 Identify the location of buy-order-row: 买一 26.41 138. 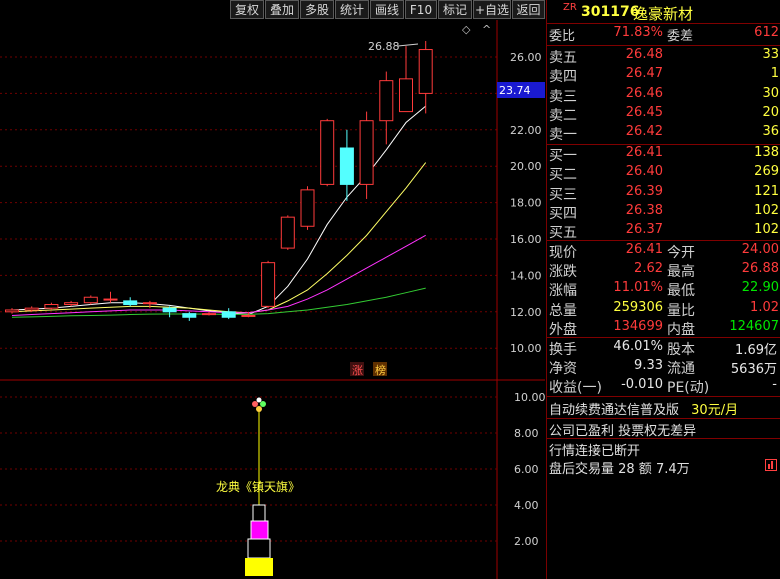
(663, 155).